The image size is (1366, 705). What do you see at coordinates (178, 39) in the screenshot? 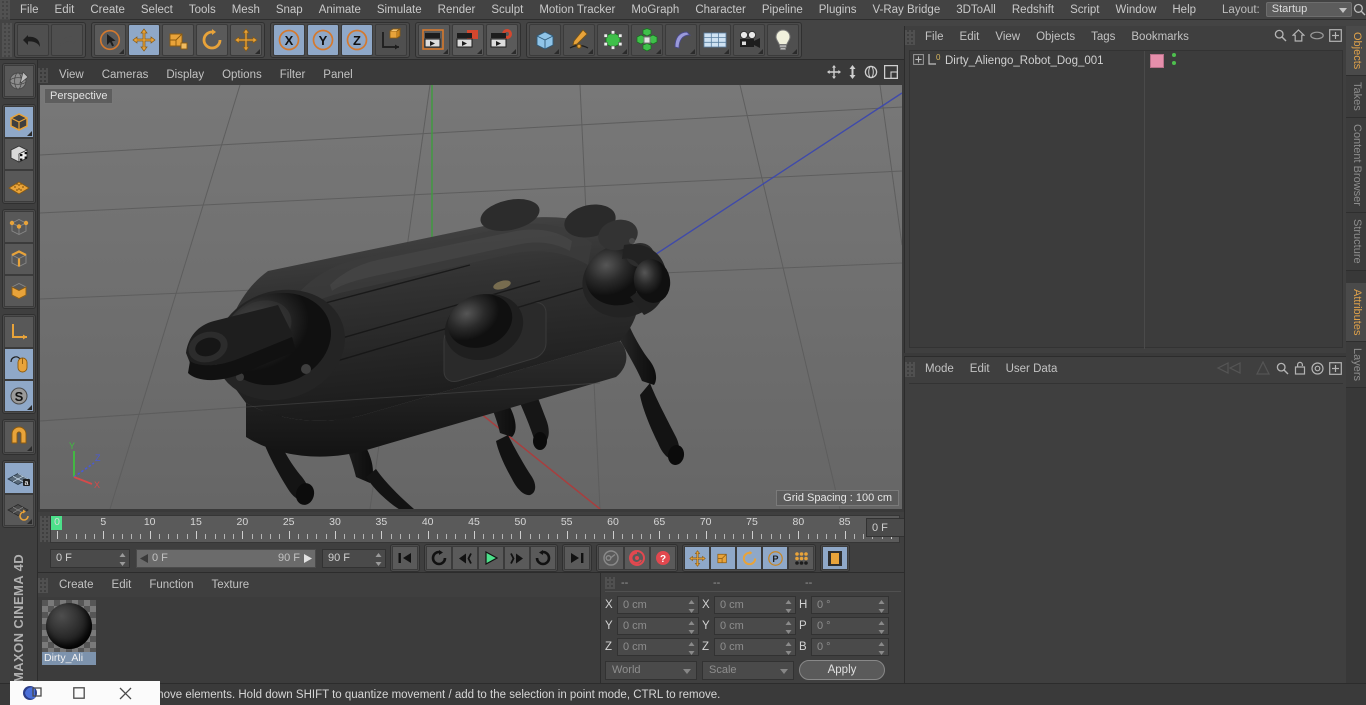
I see `scale-tool-button` at bounding box center [178, 39].